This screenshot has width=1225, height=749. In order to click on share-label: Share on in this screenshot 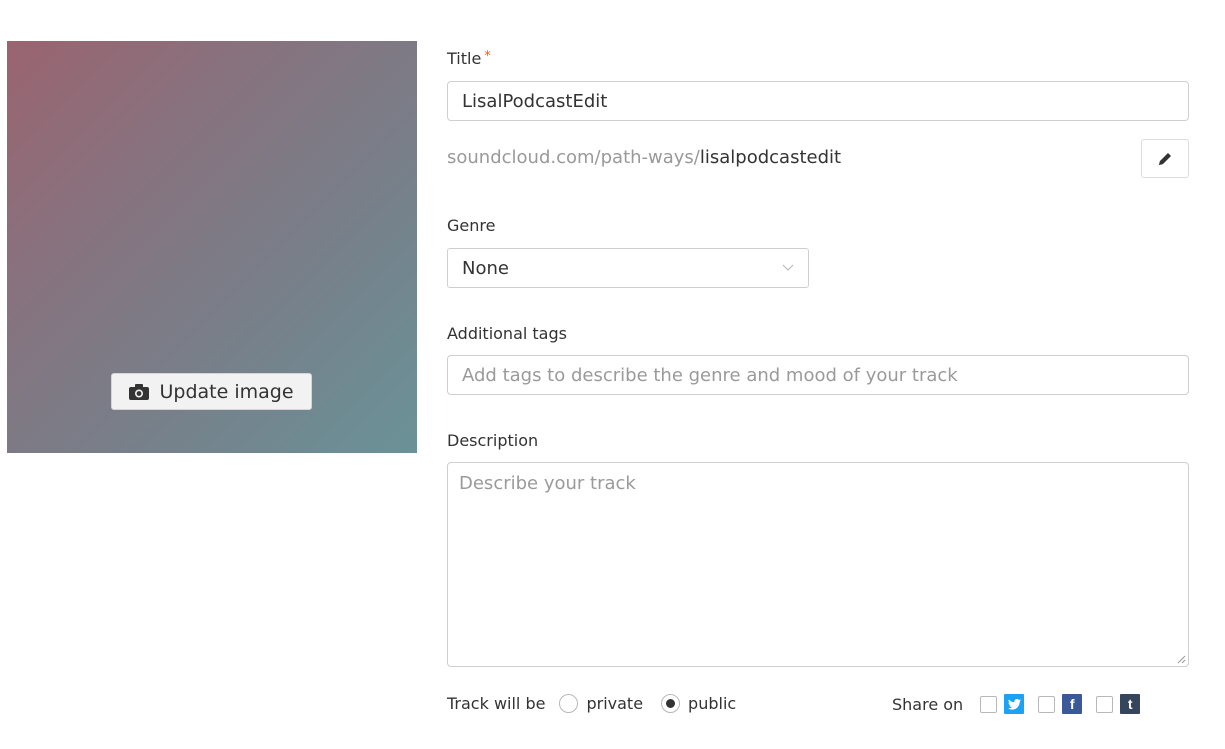, I will do `click(928, 704)`.